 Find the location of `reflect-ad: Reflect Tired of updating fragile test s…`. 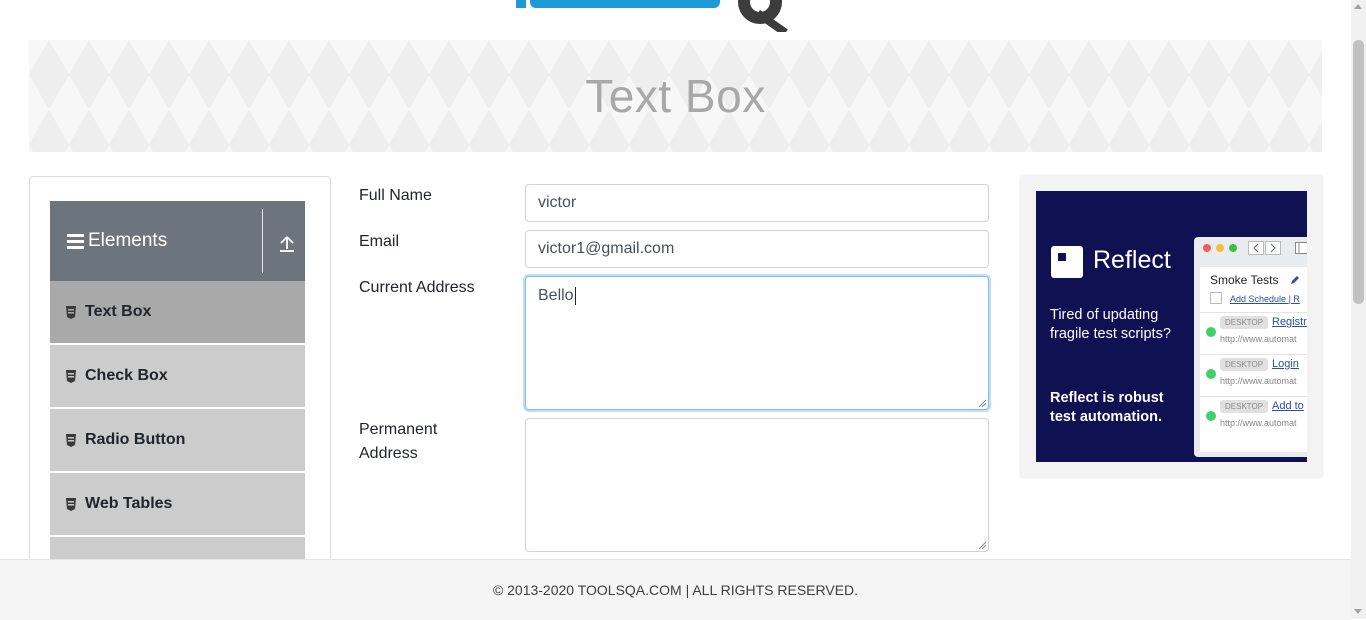

reflect-ad: Reflect Tired of updating fragile test s… is located at coordinates (1171, 326).